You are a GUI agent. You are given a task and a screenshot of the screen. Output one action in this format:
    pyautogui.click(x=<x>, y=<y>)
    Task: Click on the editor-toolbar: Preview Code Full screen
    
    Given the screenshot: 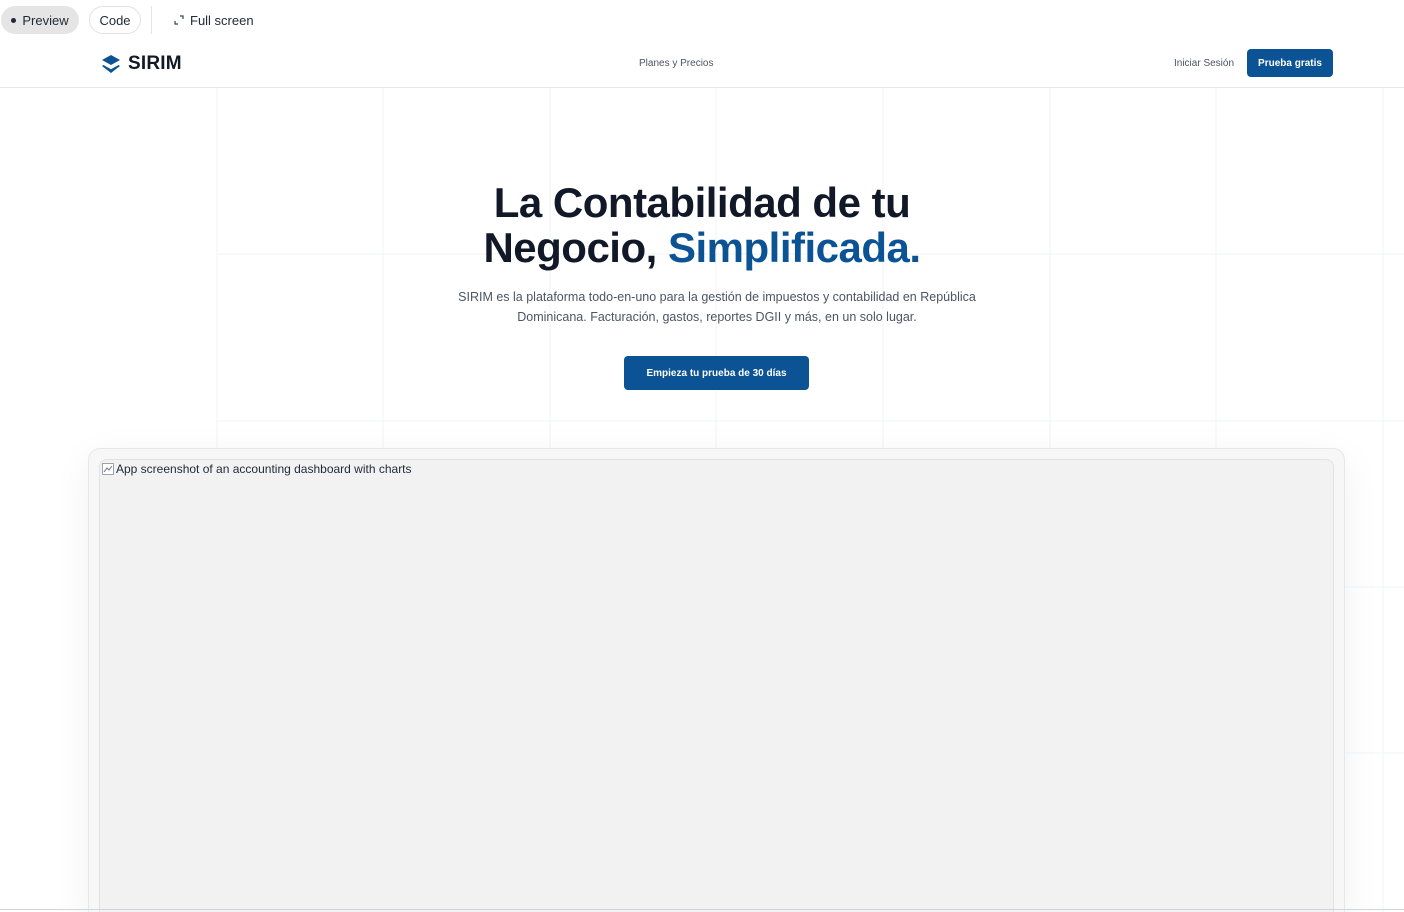 What is the action you would take?
    pyautogui.click(x=702, y=20)
    